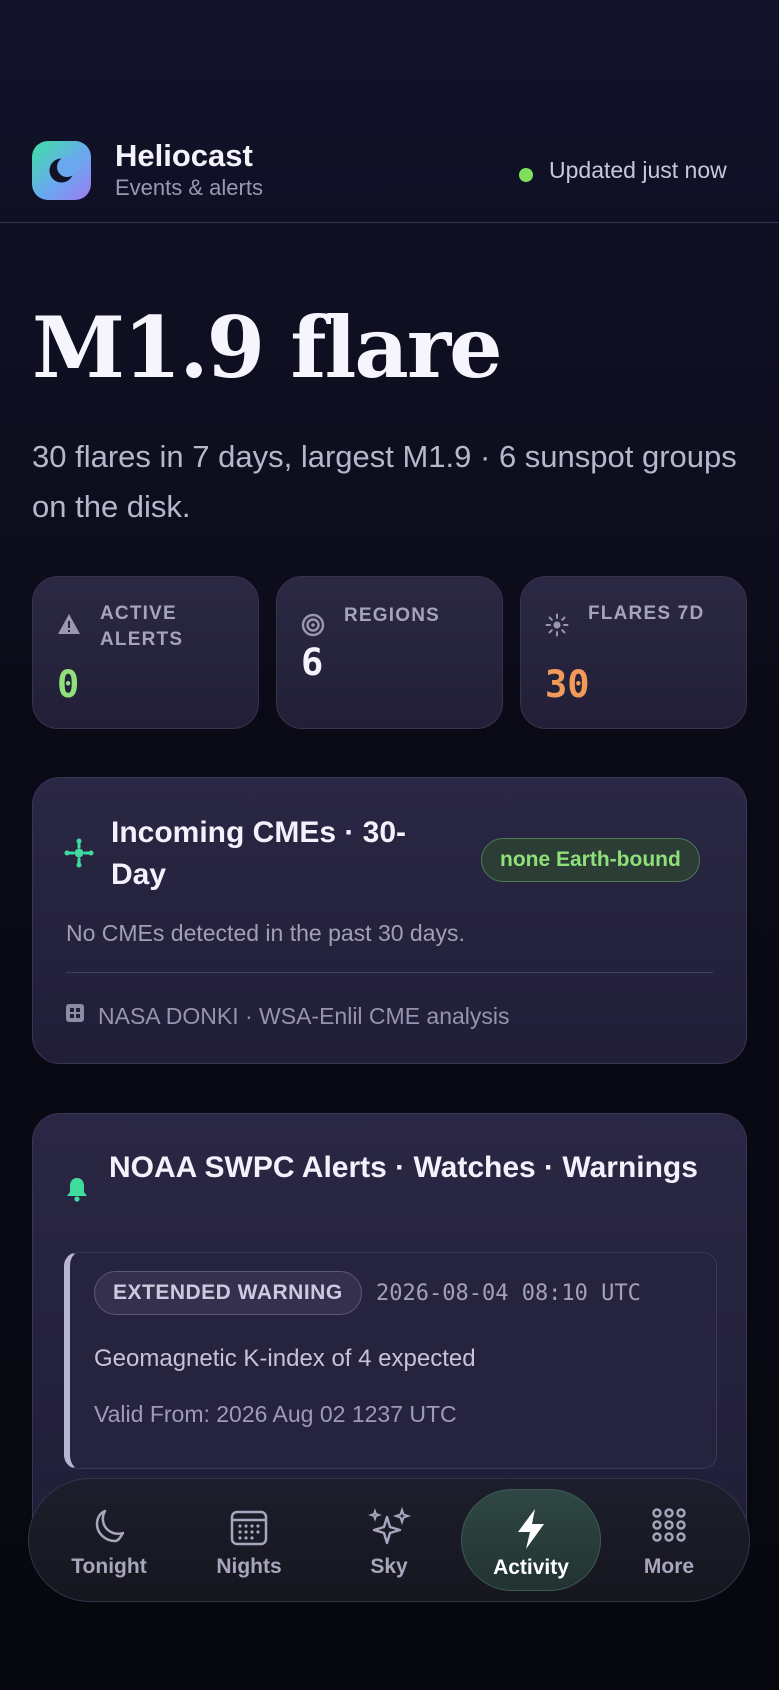 This screenshot has width=779, height=1690. I want to click on stat-card-regions: REGIONS 6, so click(389, 652).